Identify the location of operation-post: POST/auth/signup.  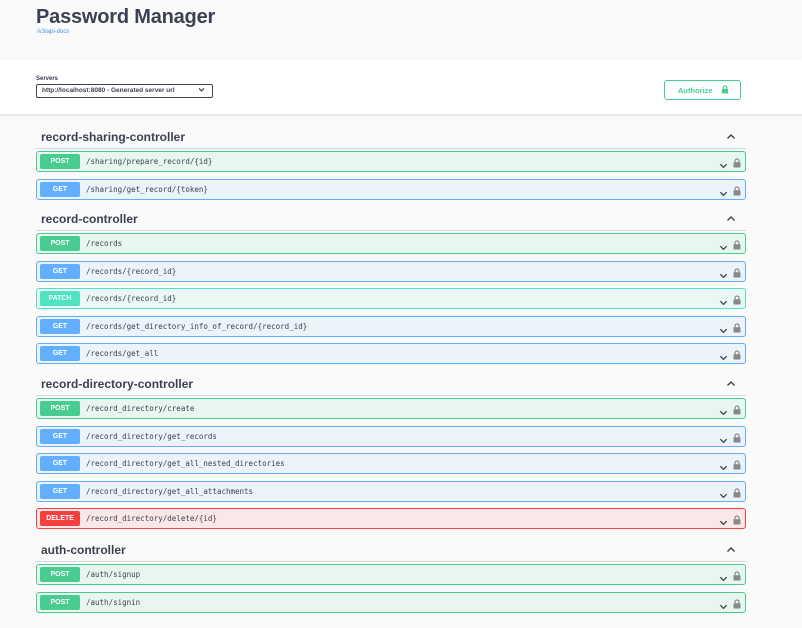
(391, 574).